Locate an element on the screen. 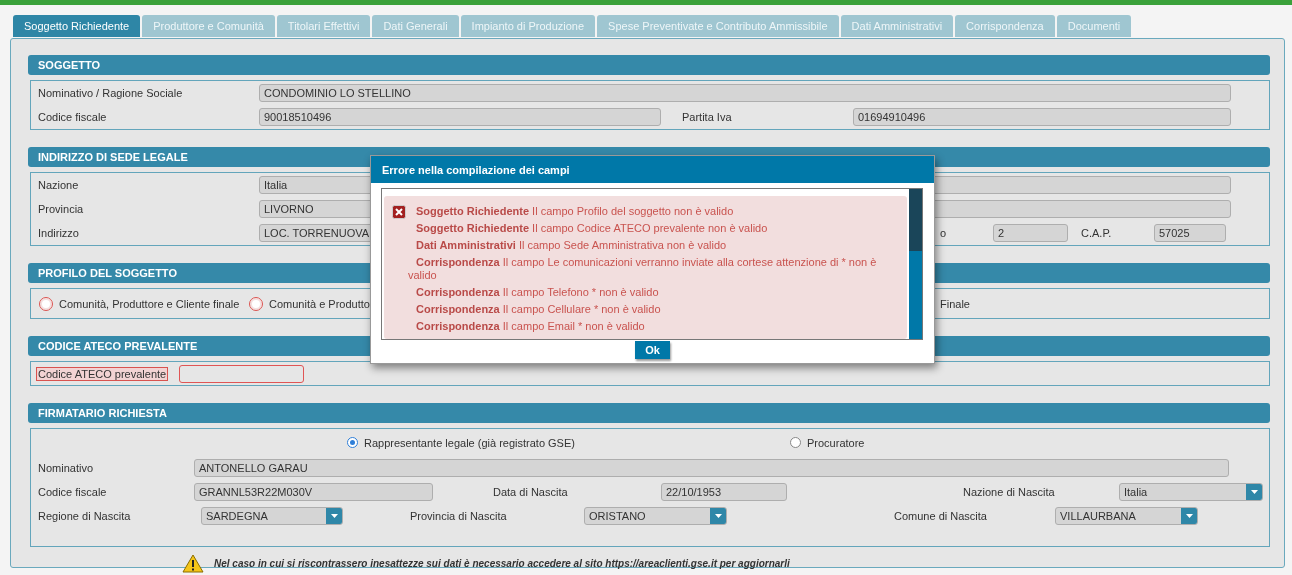  warning-text: Nel caso in cui si riscontrassero inesattezze sui dati è necessario accedere al sito https://areaclienti.gse.it per aggiornarli is located at coordinates (502, 563).